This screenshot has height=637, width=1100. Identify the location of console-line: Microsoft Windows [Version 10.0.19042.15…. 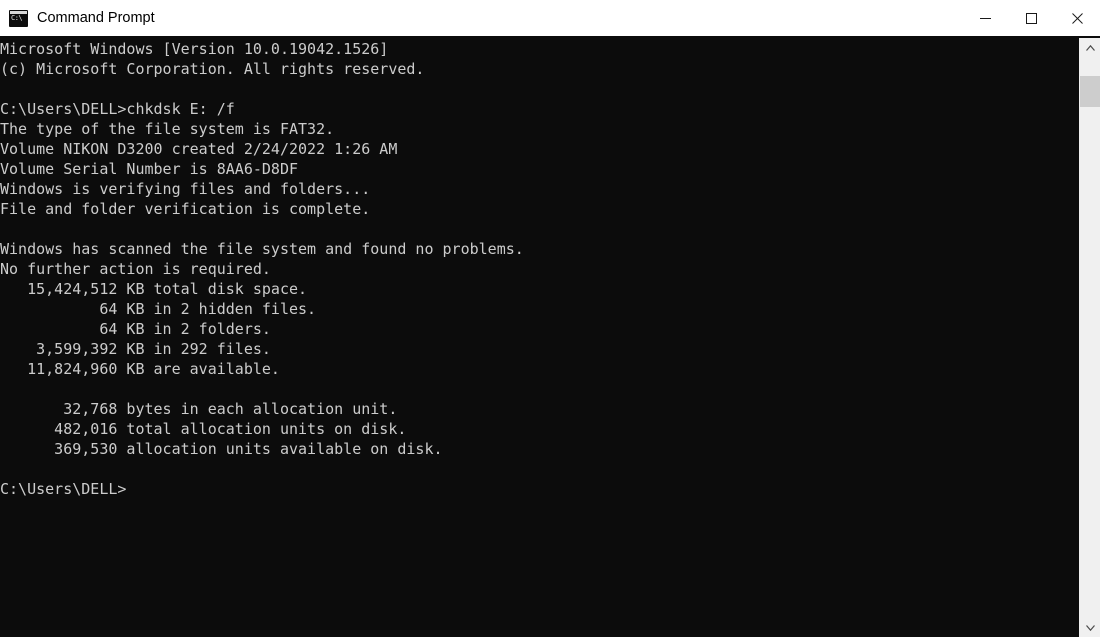
(194, 49).